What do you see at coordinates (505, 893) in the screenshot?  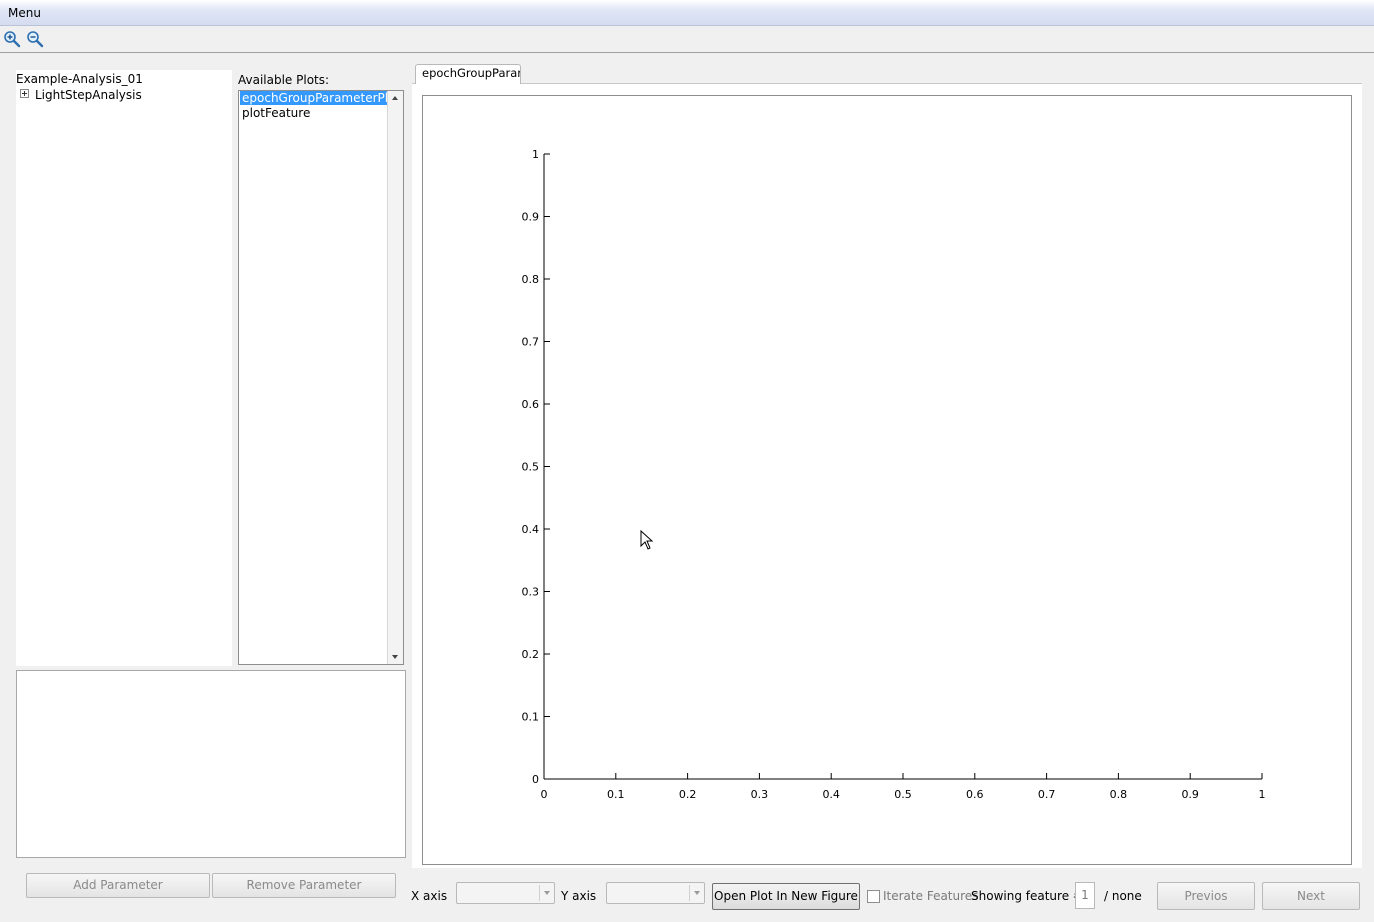 I see `x-axis-select` at bounding box center [505, 893].